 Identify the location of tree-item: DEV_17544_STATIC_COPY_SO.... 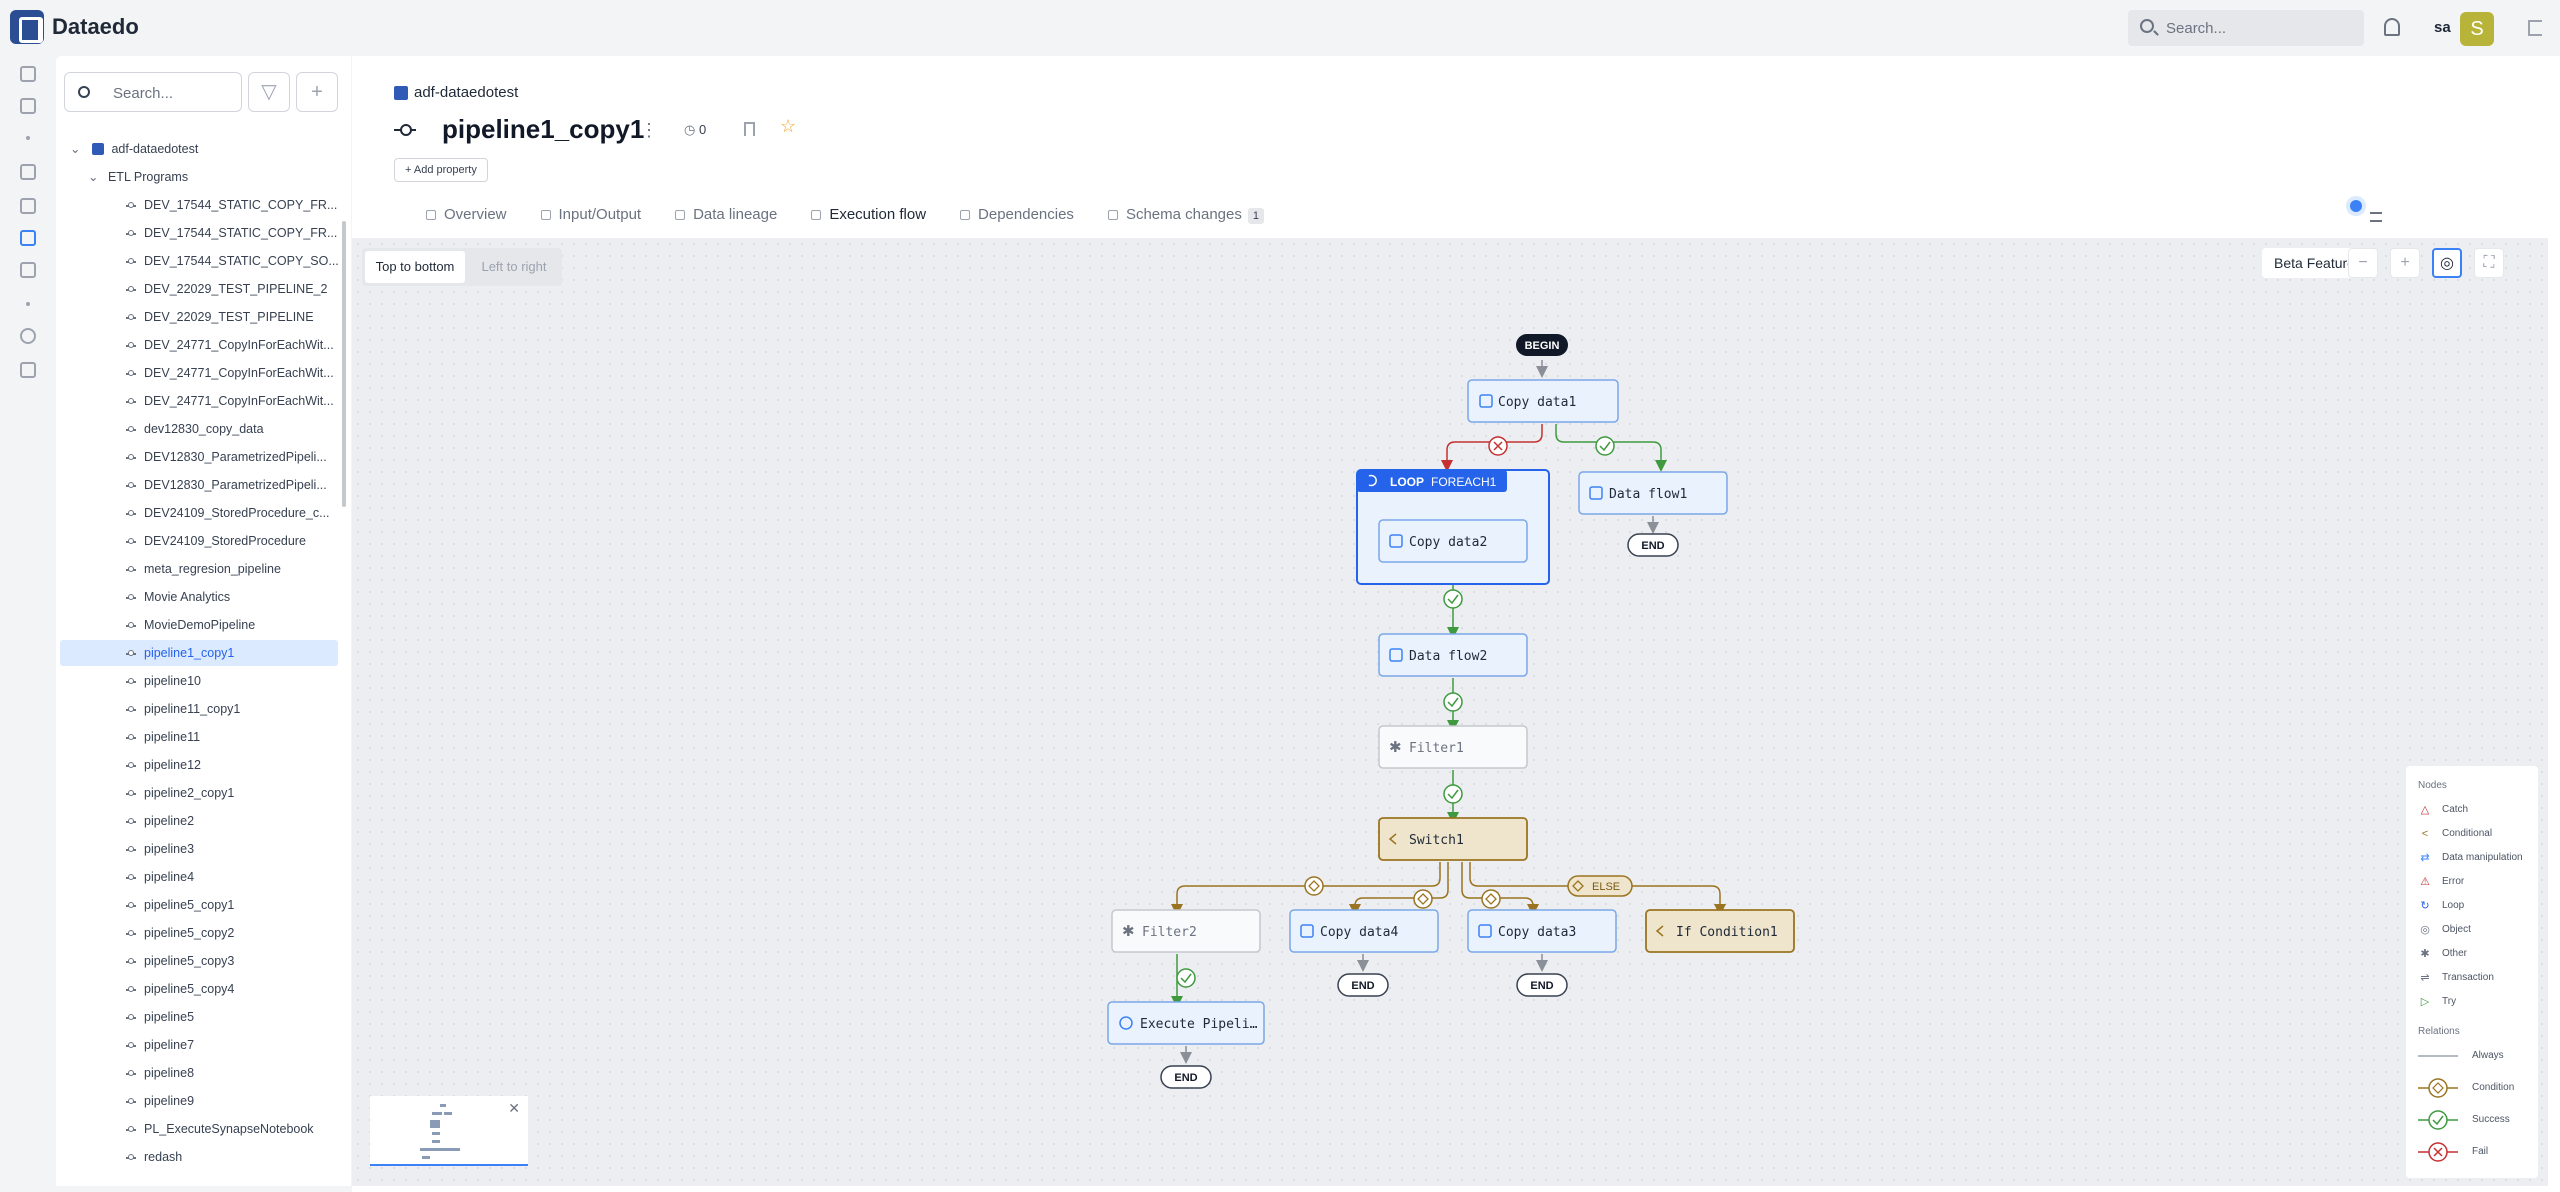
(199, 261).